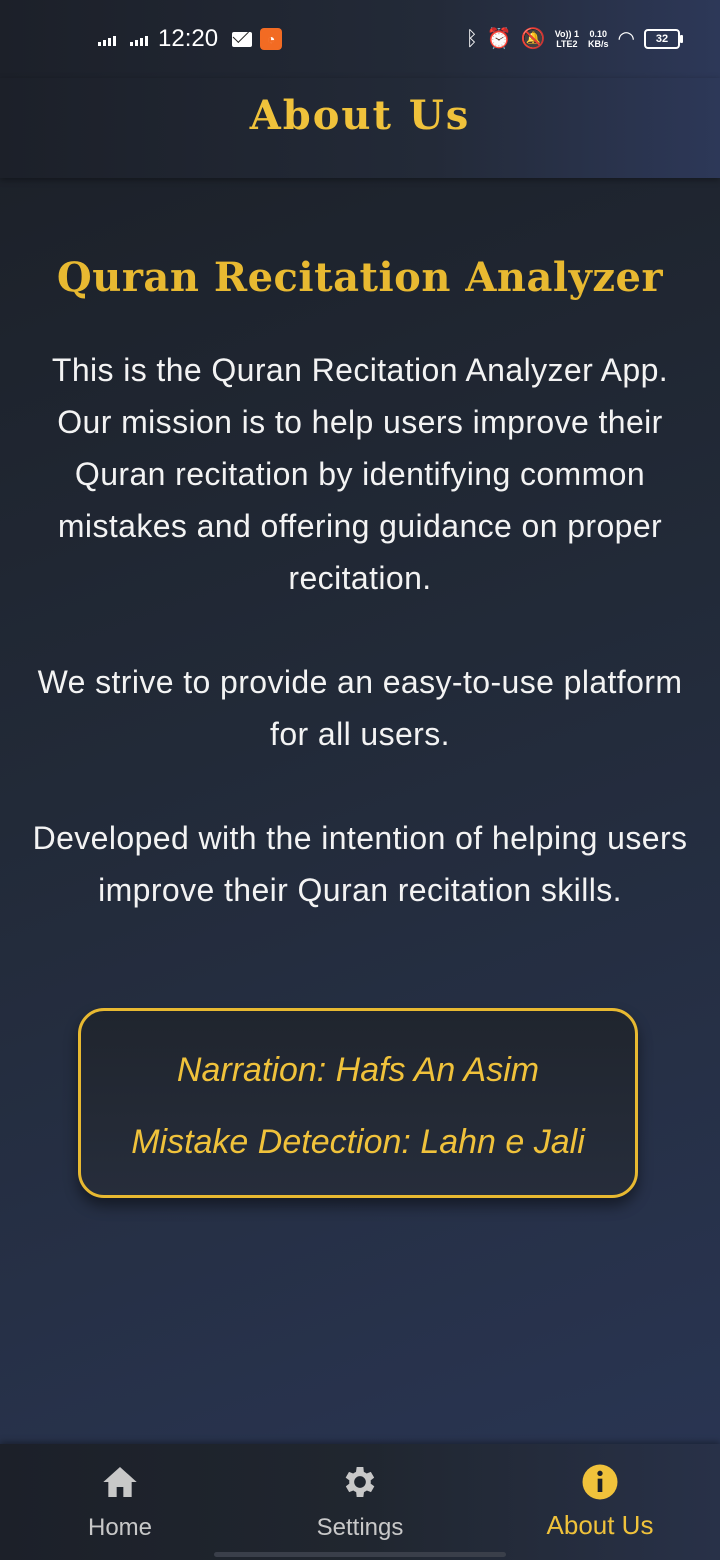 This screenshot has width=720, height=1560. Describe the element at coordinates (358, 1142) in the screenshot. I see `mistake-detection-text: Mistake Detection: Lahn e Jali` at that location.